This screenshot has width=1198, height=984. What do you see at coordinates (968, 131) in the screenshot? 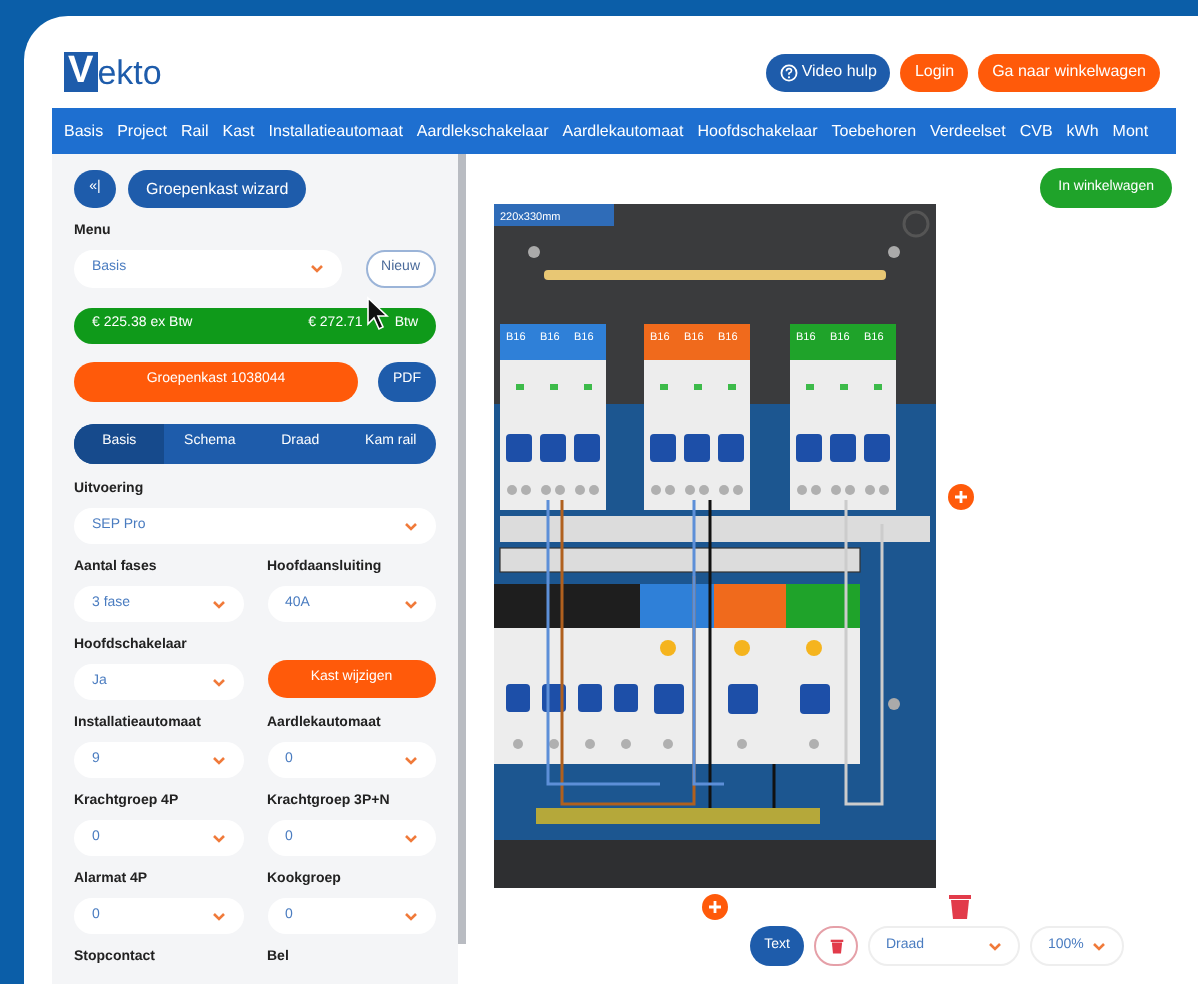
I see `nav-link: Verdeelset` at bounding box center [968, 131].